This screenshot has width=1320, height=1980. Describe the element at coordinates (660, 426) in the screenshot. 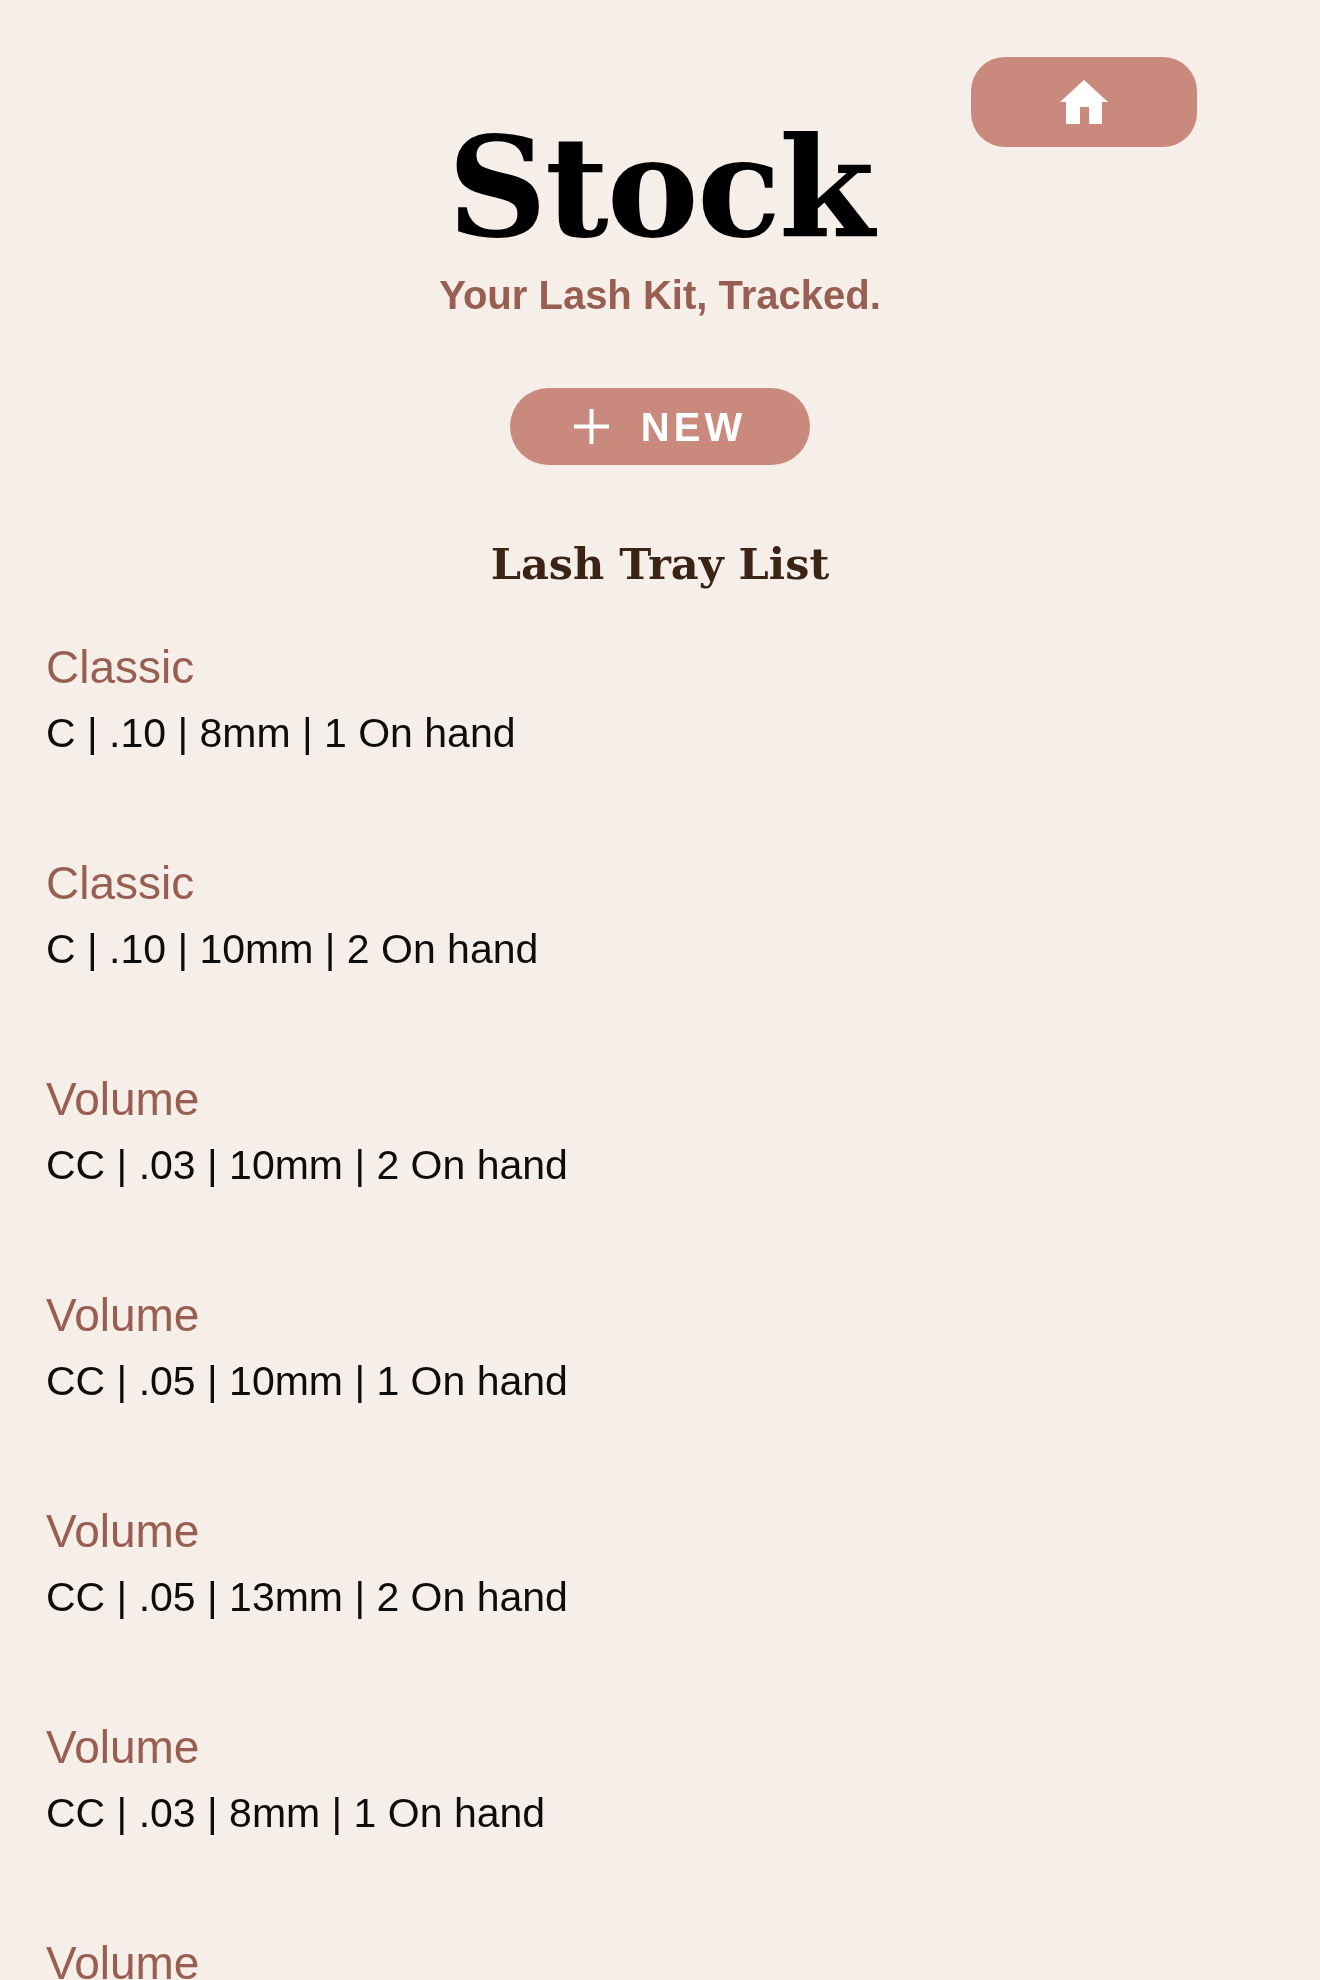

I see `new-button: NEW` at that location.